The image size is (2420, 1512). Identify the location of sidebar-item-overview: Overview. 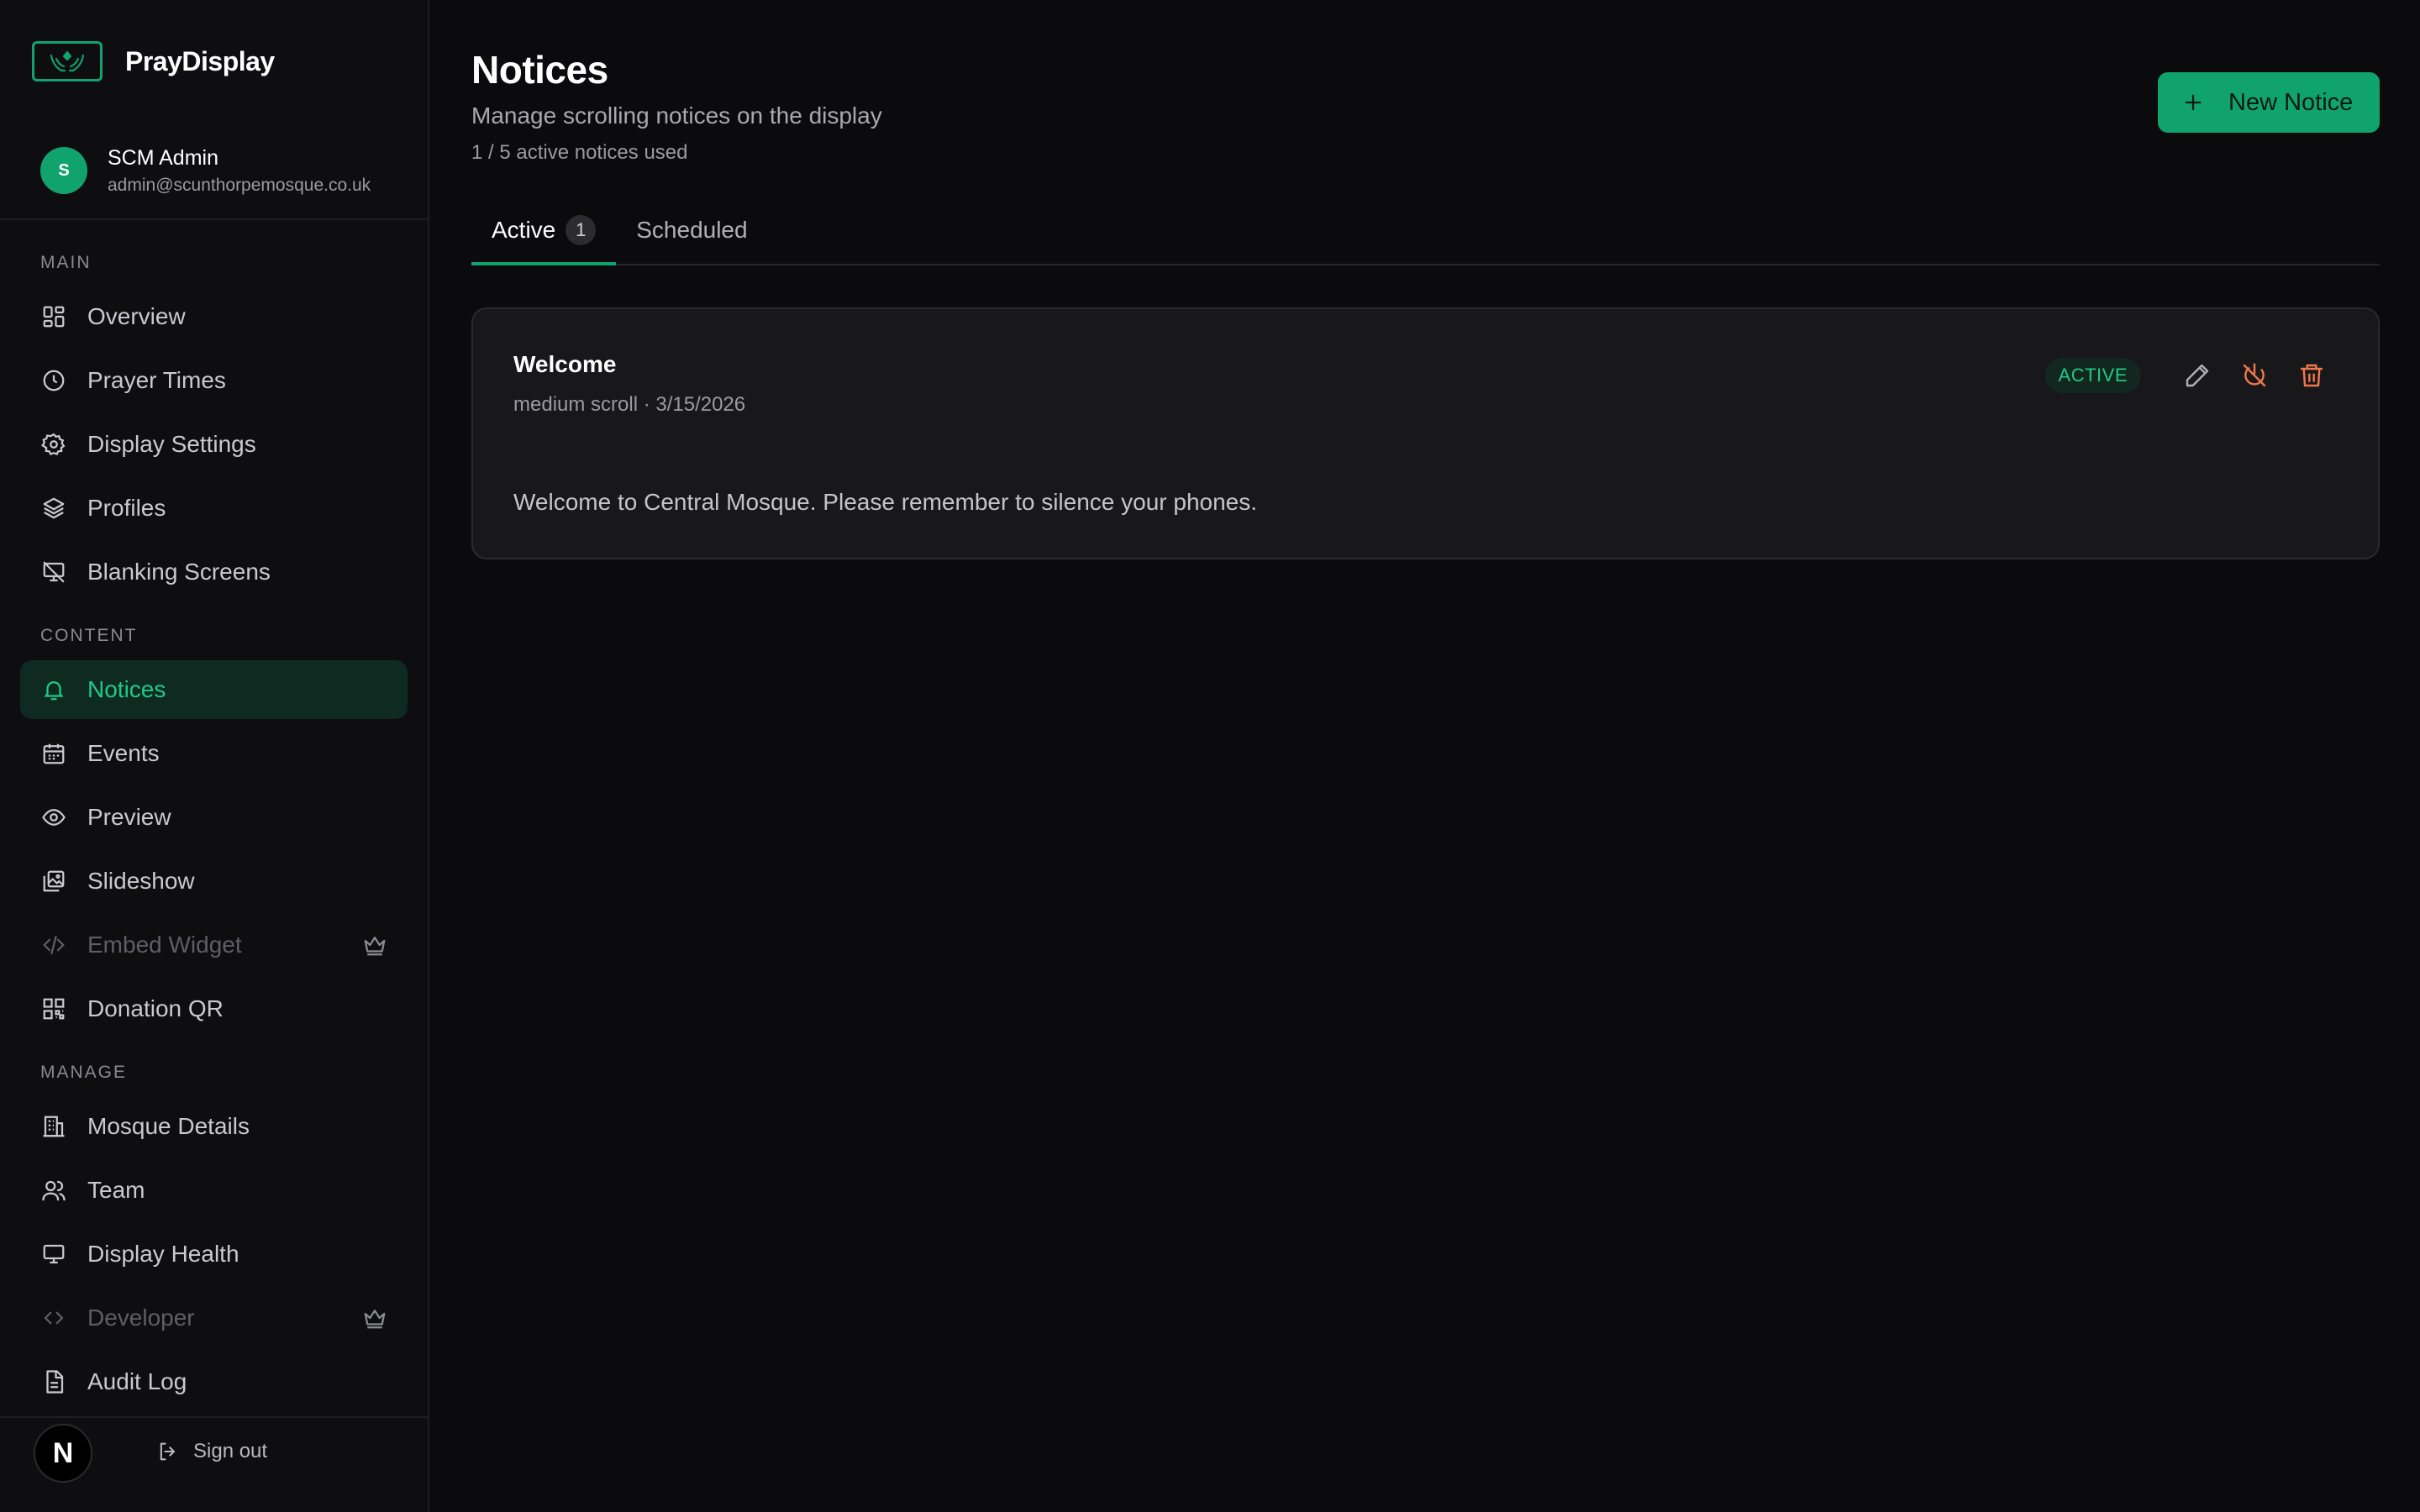
(214, 316).